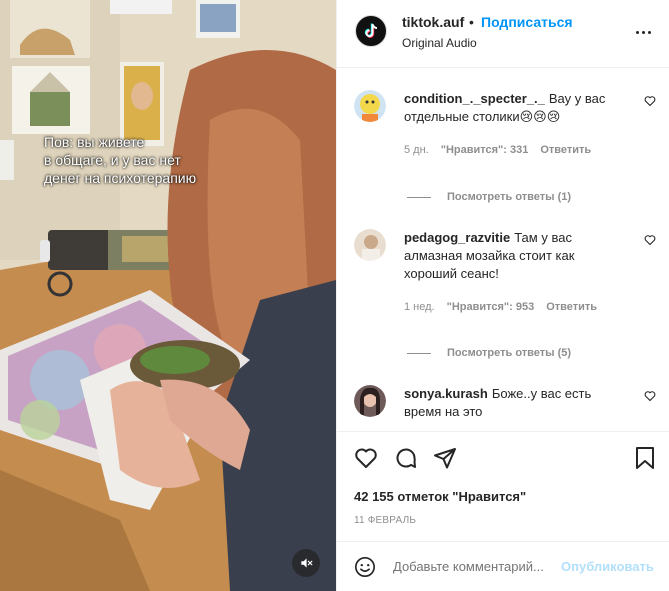 Image resolution: width=669 pixels, height=591 pixels. What do you see at coordinates (440, 496) in the screenshot?
I see `likes-count: 42 155 отметок "Нравится"` at bounding box center [440, 496].